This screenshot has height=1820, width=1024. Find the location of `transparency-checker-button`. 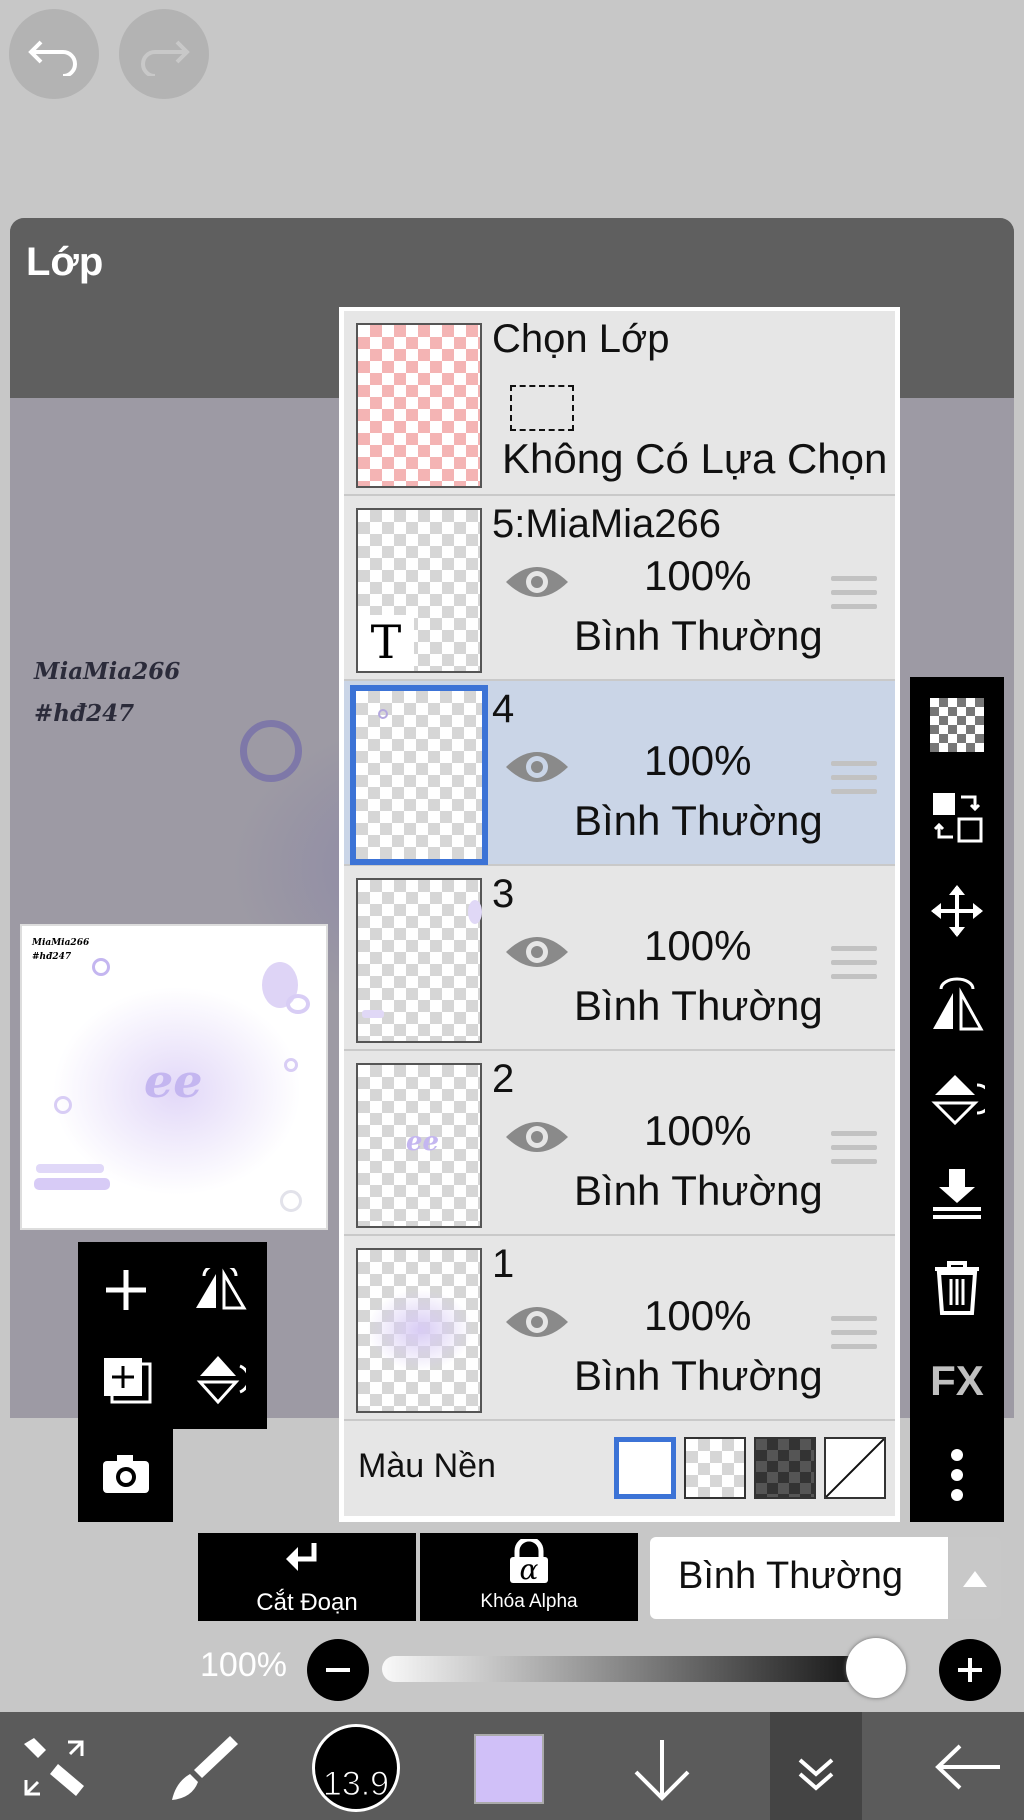

transparency-checker-button is located at coordinates (957, 725).